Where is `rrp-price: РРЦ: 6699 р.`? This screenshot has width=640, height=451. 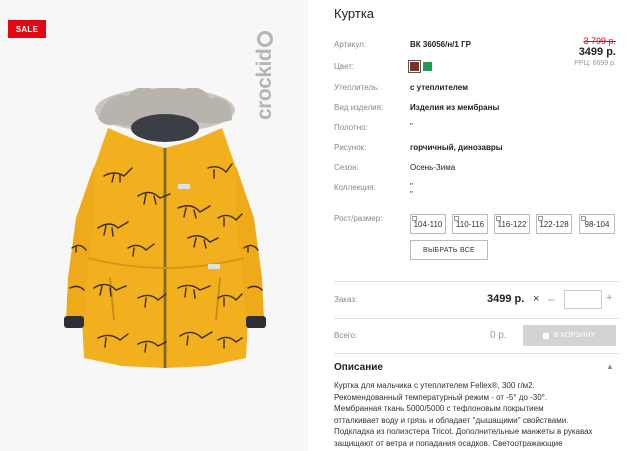 rrp-price: РРЦ: 6699 р. is located at coordinates (595, 63).